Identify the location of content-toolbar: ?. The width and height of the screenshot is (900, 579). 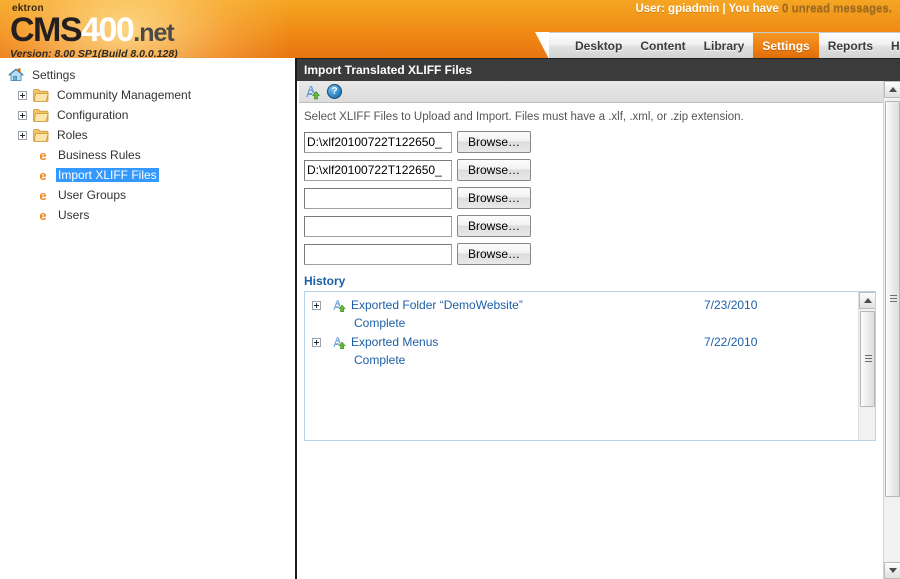
(591, 92).